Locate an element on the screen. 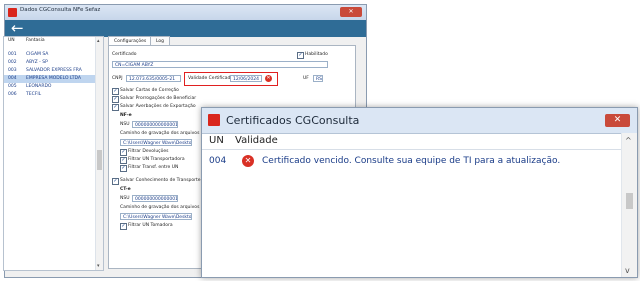  dialog-close-button: ✕ is located at coordinates (617, 120).